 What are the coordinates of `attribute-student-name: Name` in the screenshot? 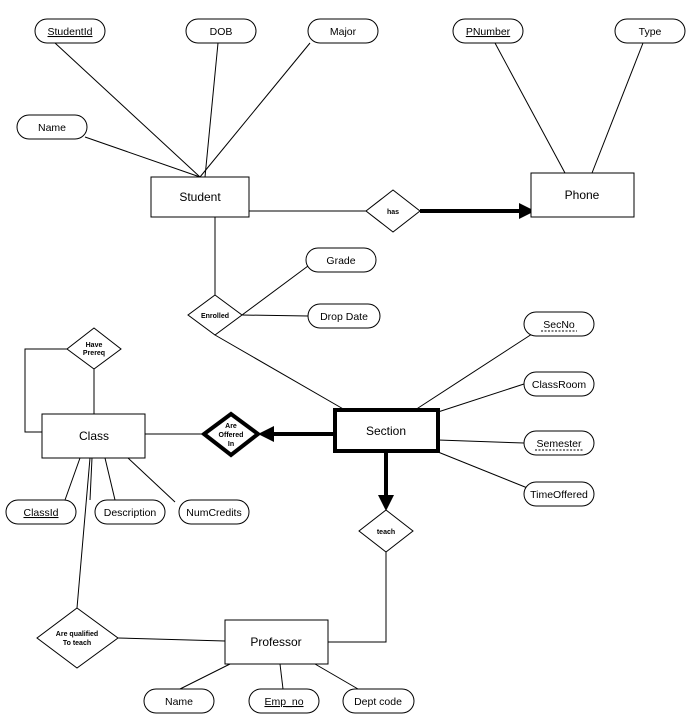 It's located at (52, 127).